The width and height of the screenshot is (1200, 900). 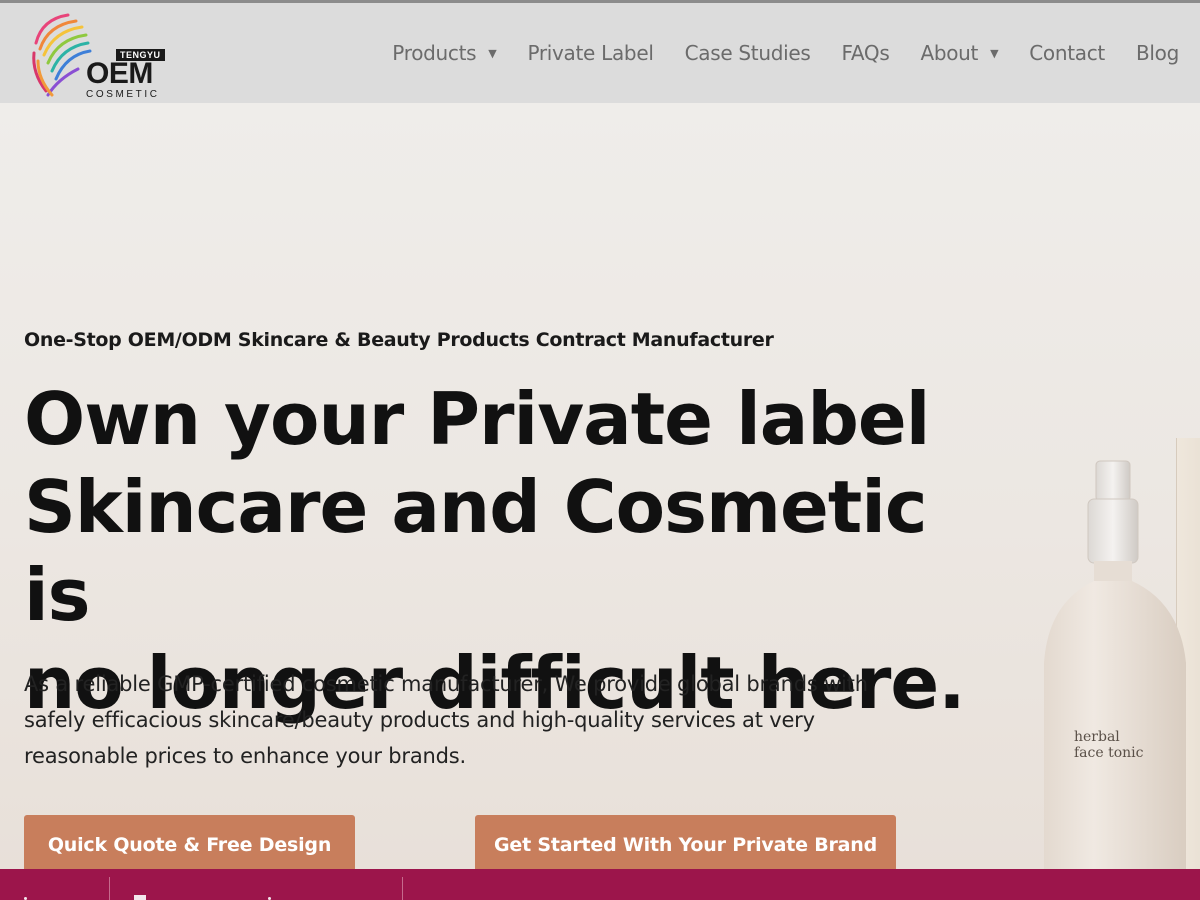 I want to click on nav-item-blog: Blog, so click(x=1157, y=53).